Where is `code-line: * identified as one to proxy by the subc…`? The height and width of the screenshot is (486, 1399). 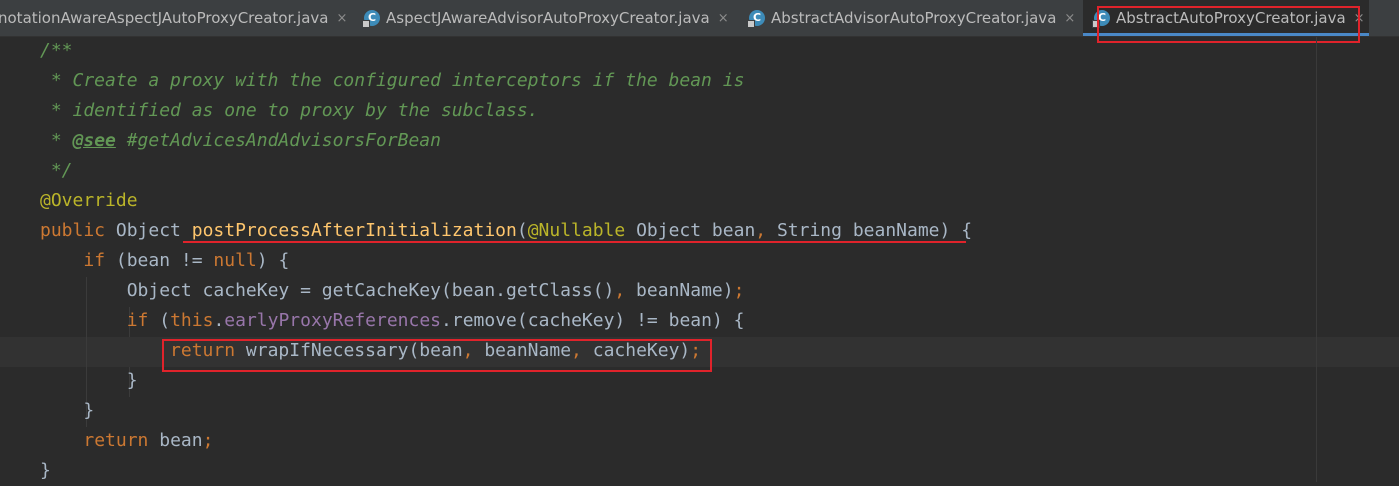
code-line: * identified as one to proxy by the subc… is located at coordinates (289, 110).